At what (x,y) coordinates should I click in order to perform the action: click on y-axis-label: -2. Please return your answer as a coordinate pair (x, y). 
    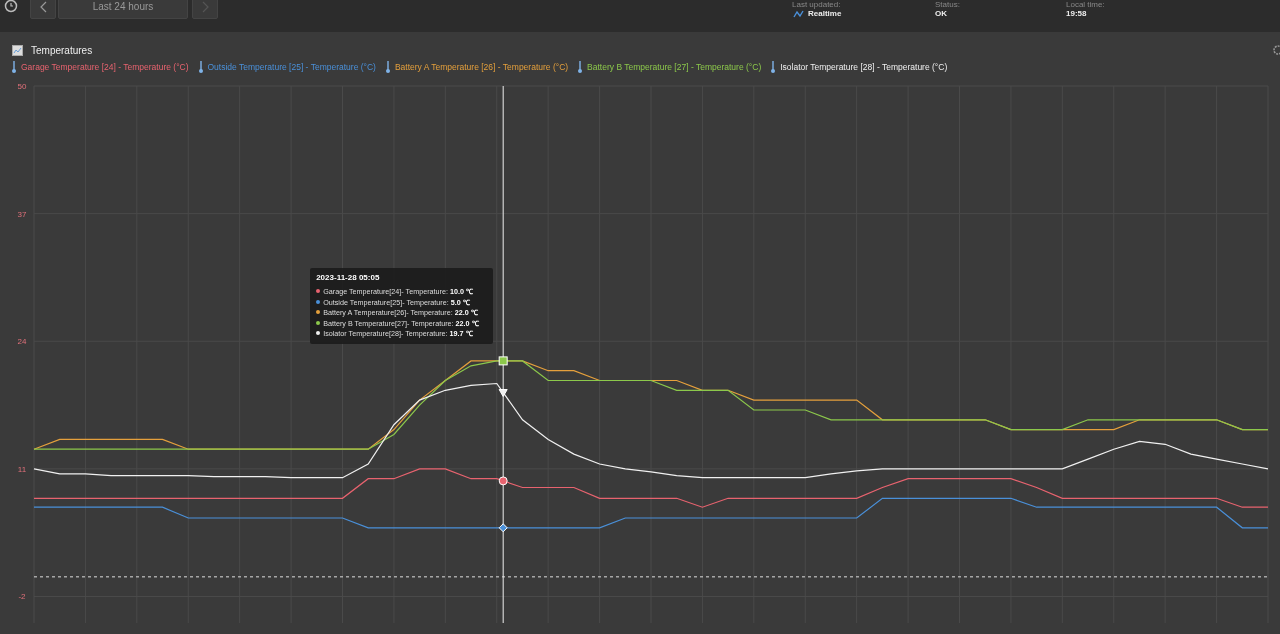
    Looking at the image, I should click on (22, 597).